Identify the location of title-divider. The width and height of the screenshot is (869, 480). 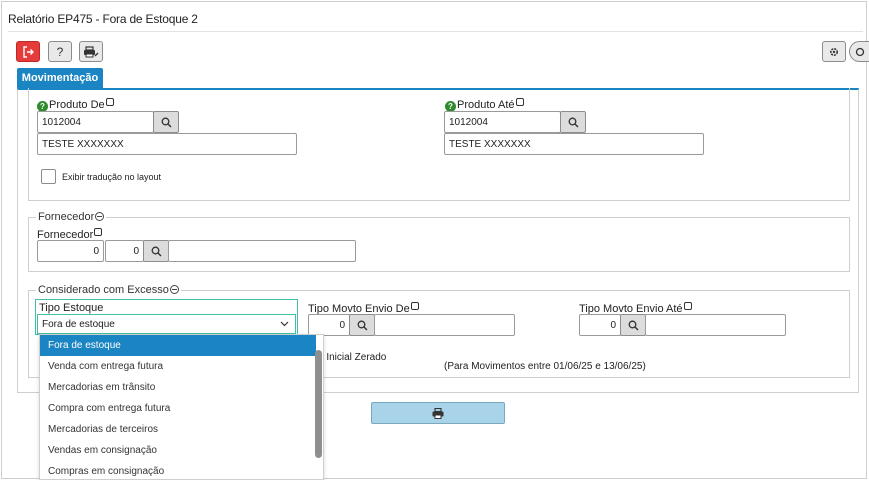
(435, 31).